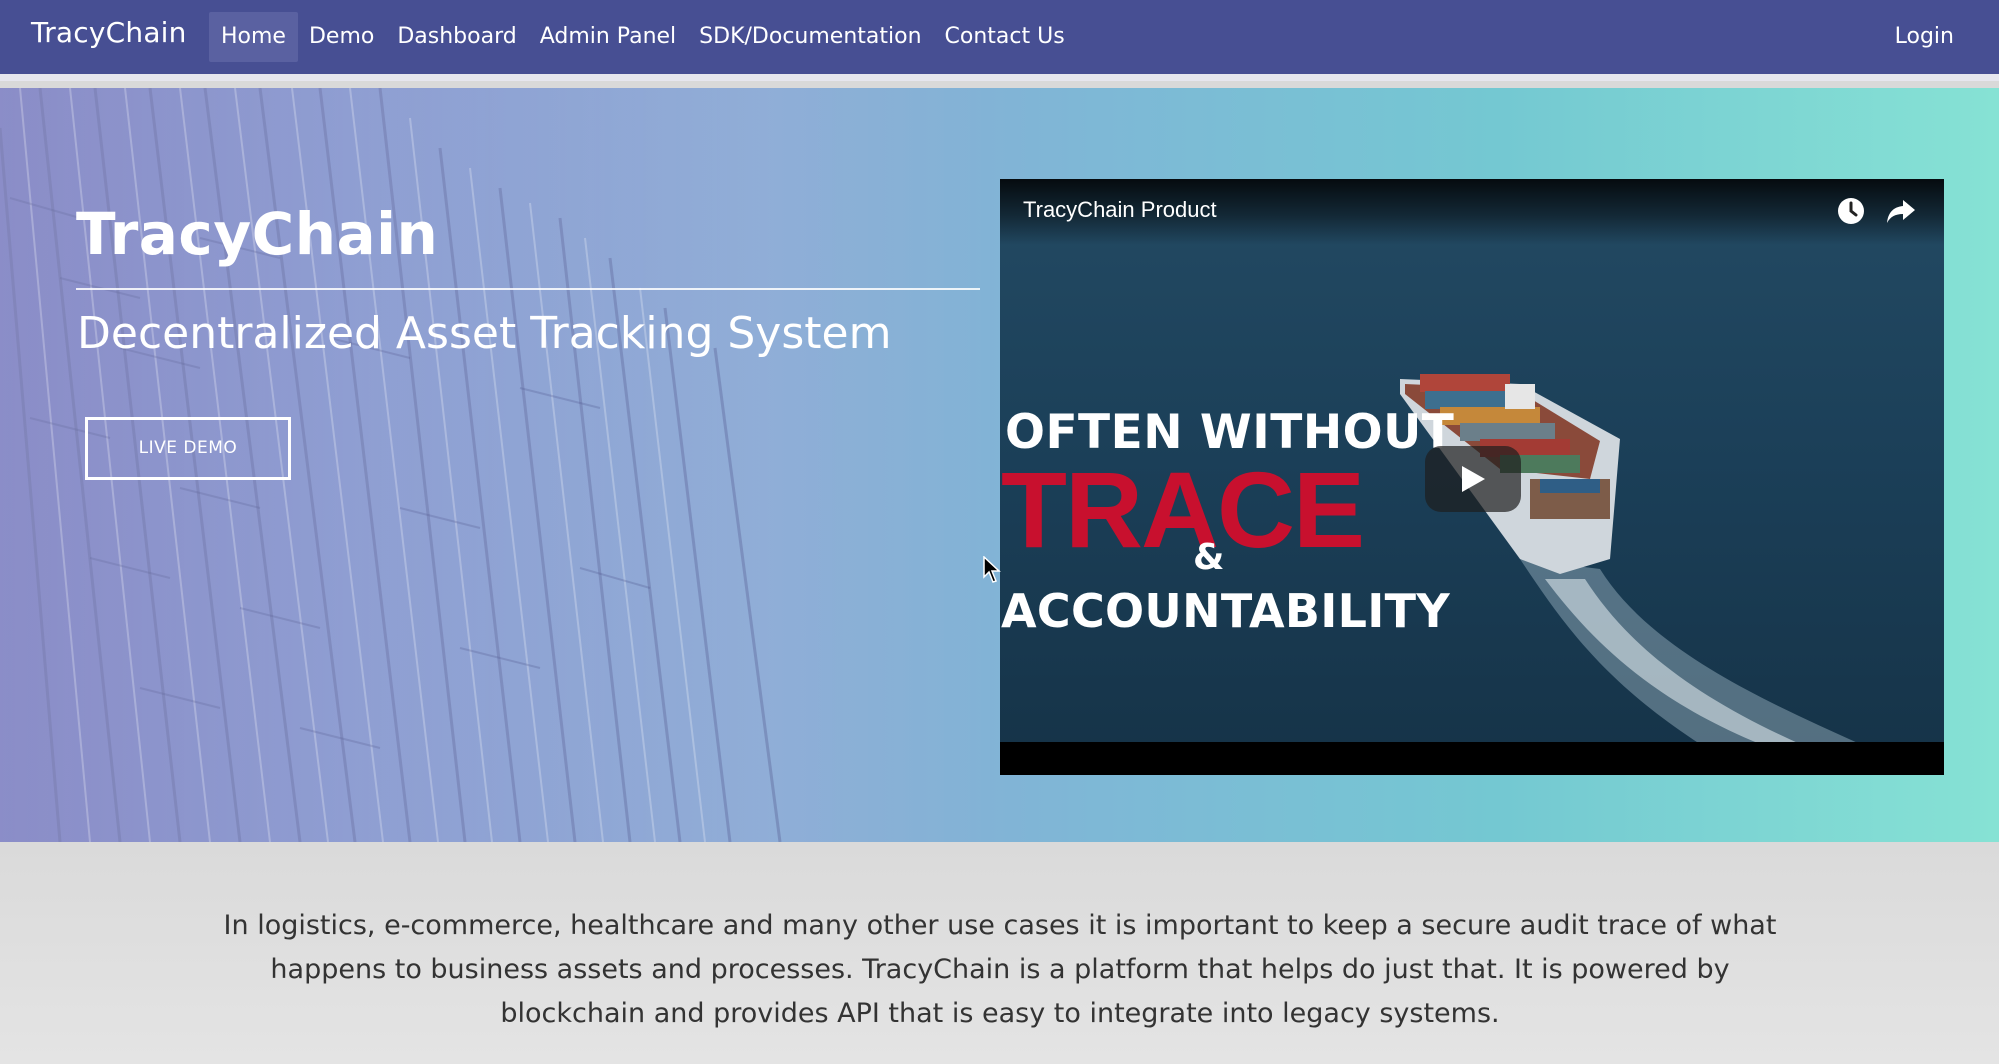 The image size is (1999, 1064). What do you see at coordinates (608, 37) in the screenshot?
I see `nav-admin-panel: Admin Panel` at bounding box center [608, 37].